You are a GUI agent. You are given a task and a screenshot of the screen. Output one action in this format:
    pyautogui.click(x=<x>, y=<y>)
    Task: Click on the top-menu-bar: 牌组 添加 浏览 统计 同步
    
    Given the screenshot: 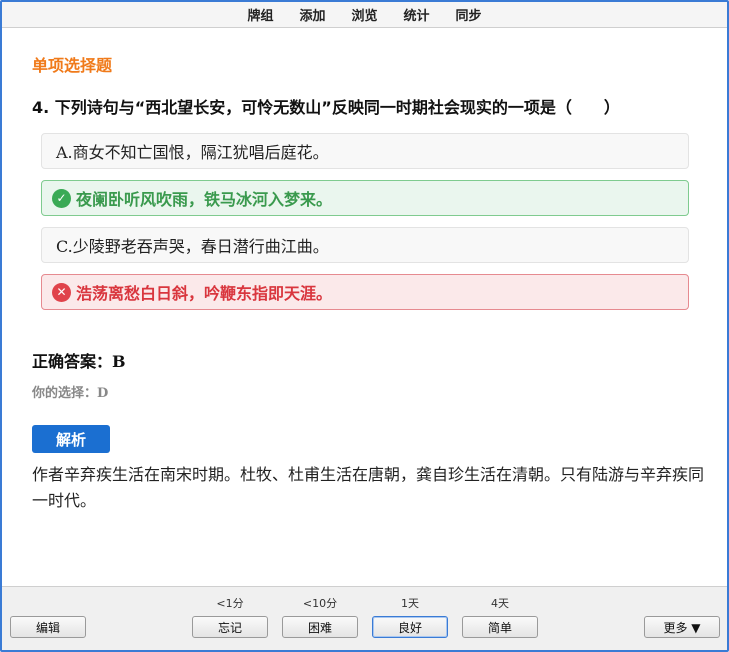 What is the action you would take?
    pyautogui.click(x=364, y=15)
    